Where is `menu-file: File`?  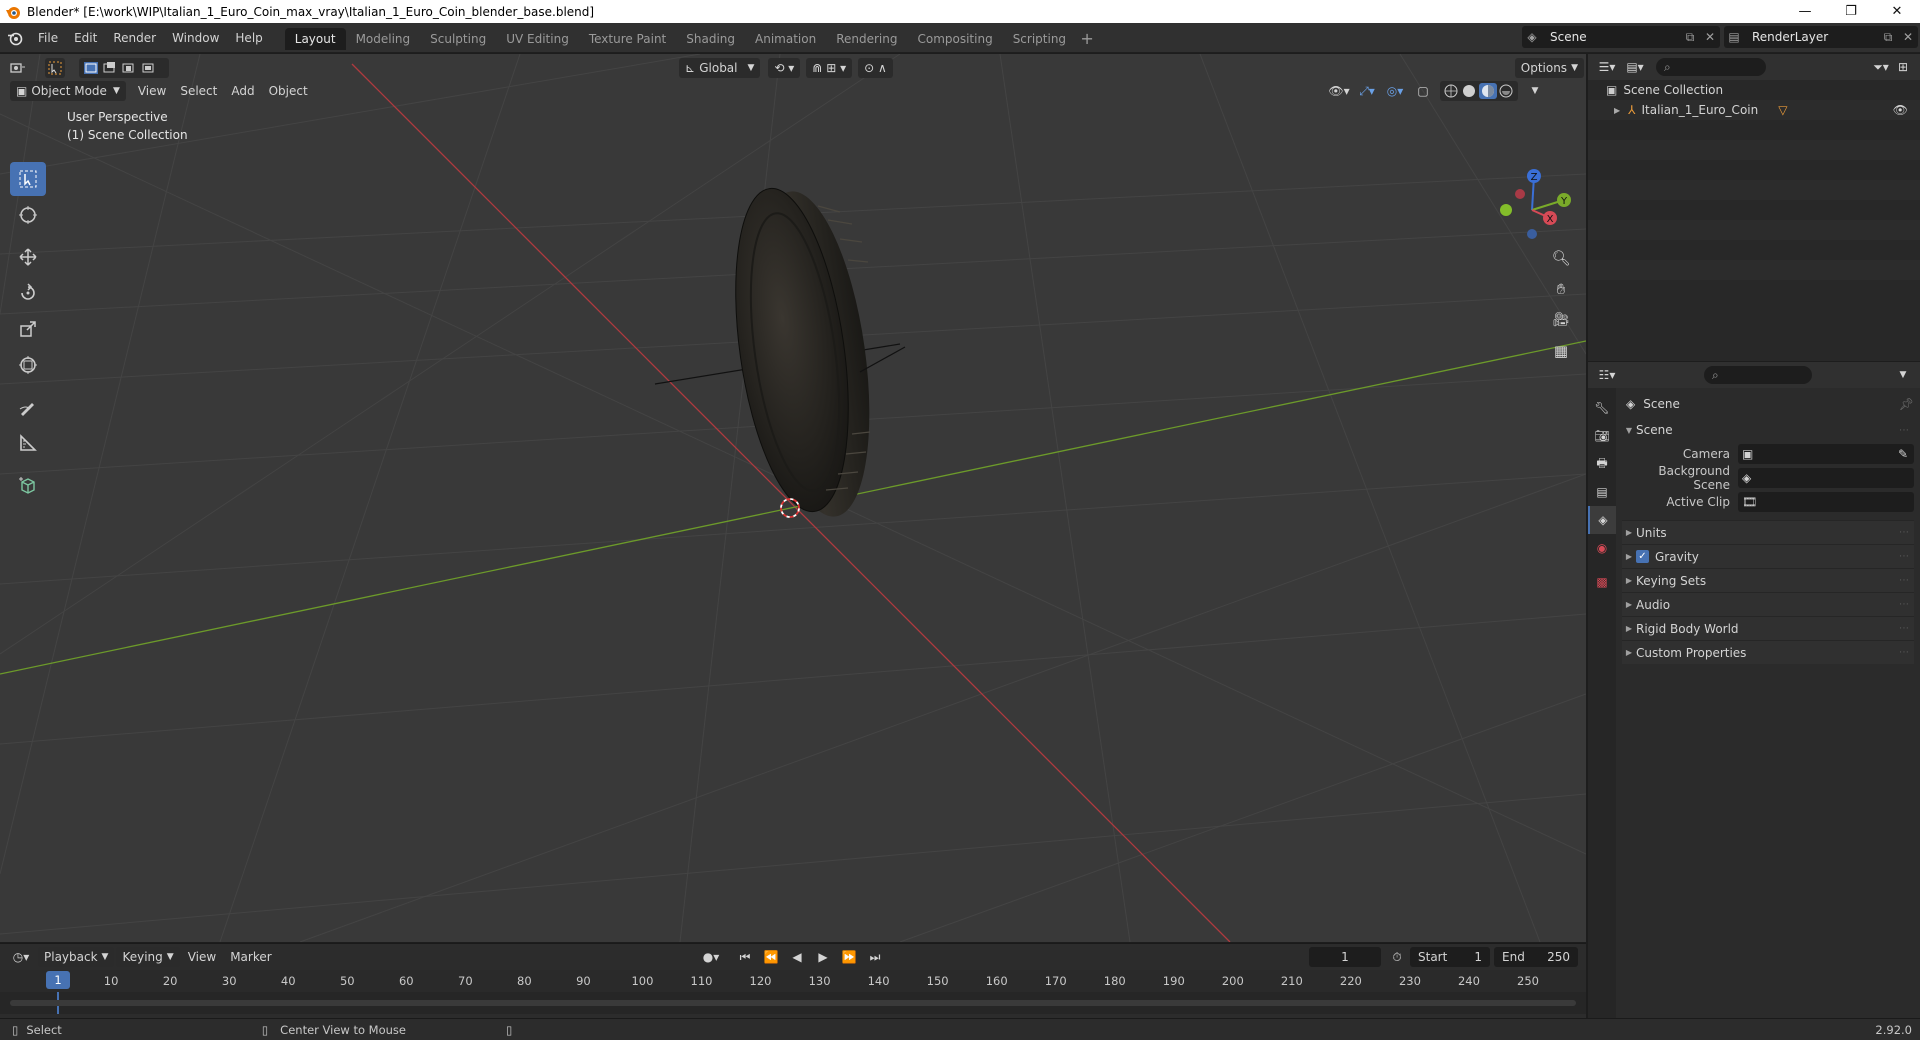 menu-file: File is located at coordinates (48, 38).